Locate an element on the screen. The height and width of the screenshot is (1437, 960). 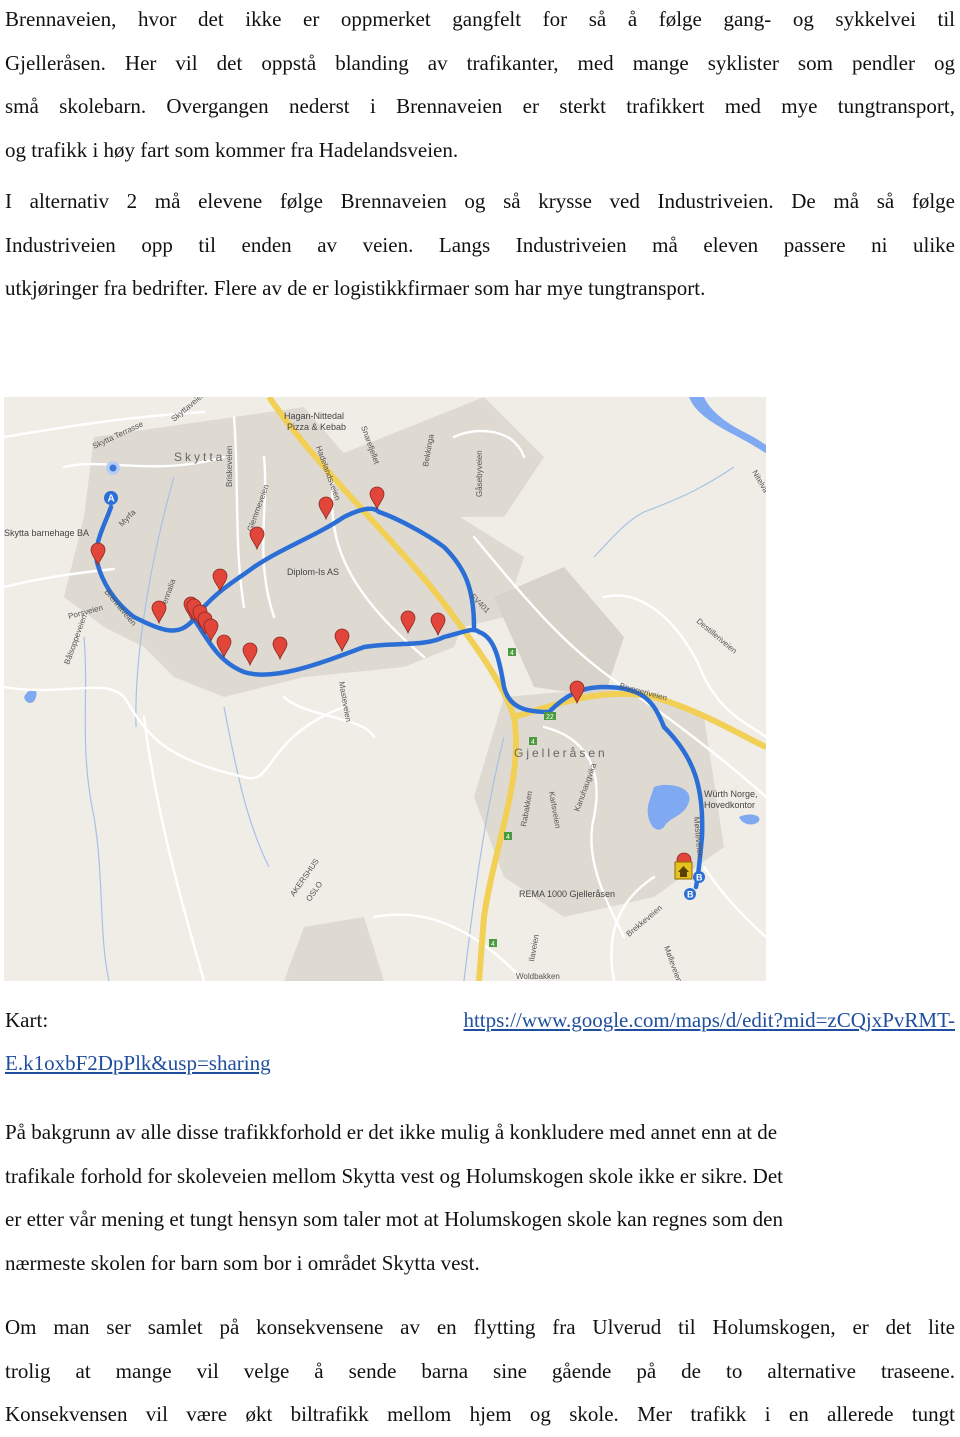
current-location-dot is located at coordinates (113, 468).